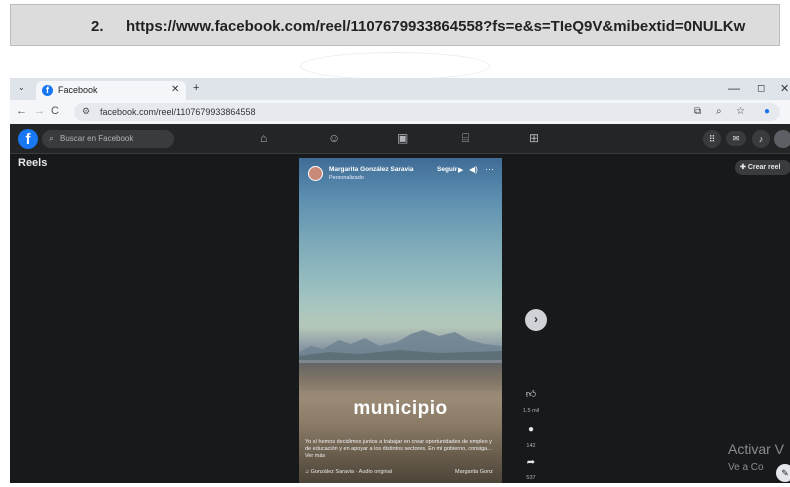 The width and height of the screenshot is (790, 487). I want to click on gaming-icon: ⊞, so click(534, 138).